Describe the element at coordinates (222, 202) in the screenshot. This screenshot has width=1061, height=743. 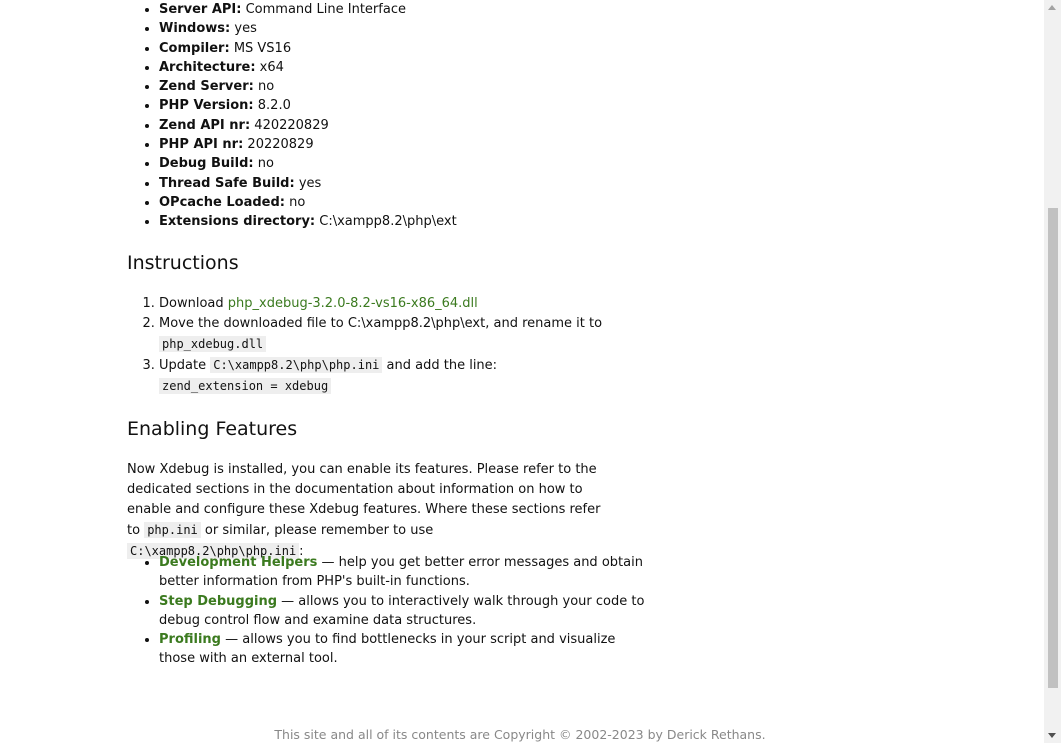
I see `info-key: OPcache Loaded:` at that location.